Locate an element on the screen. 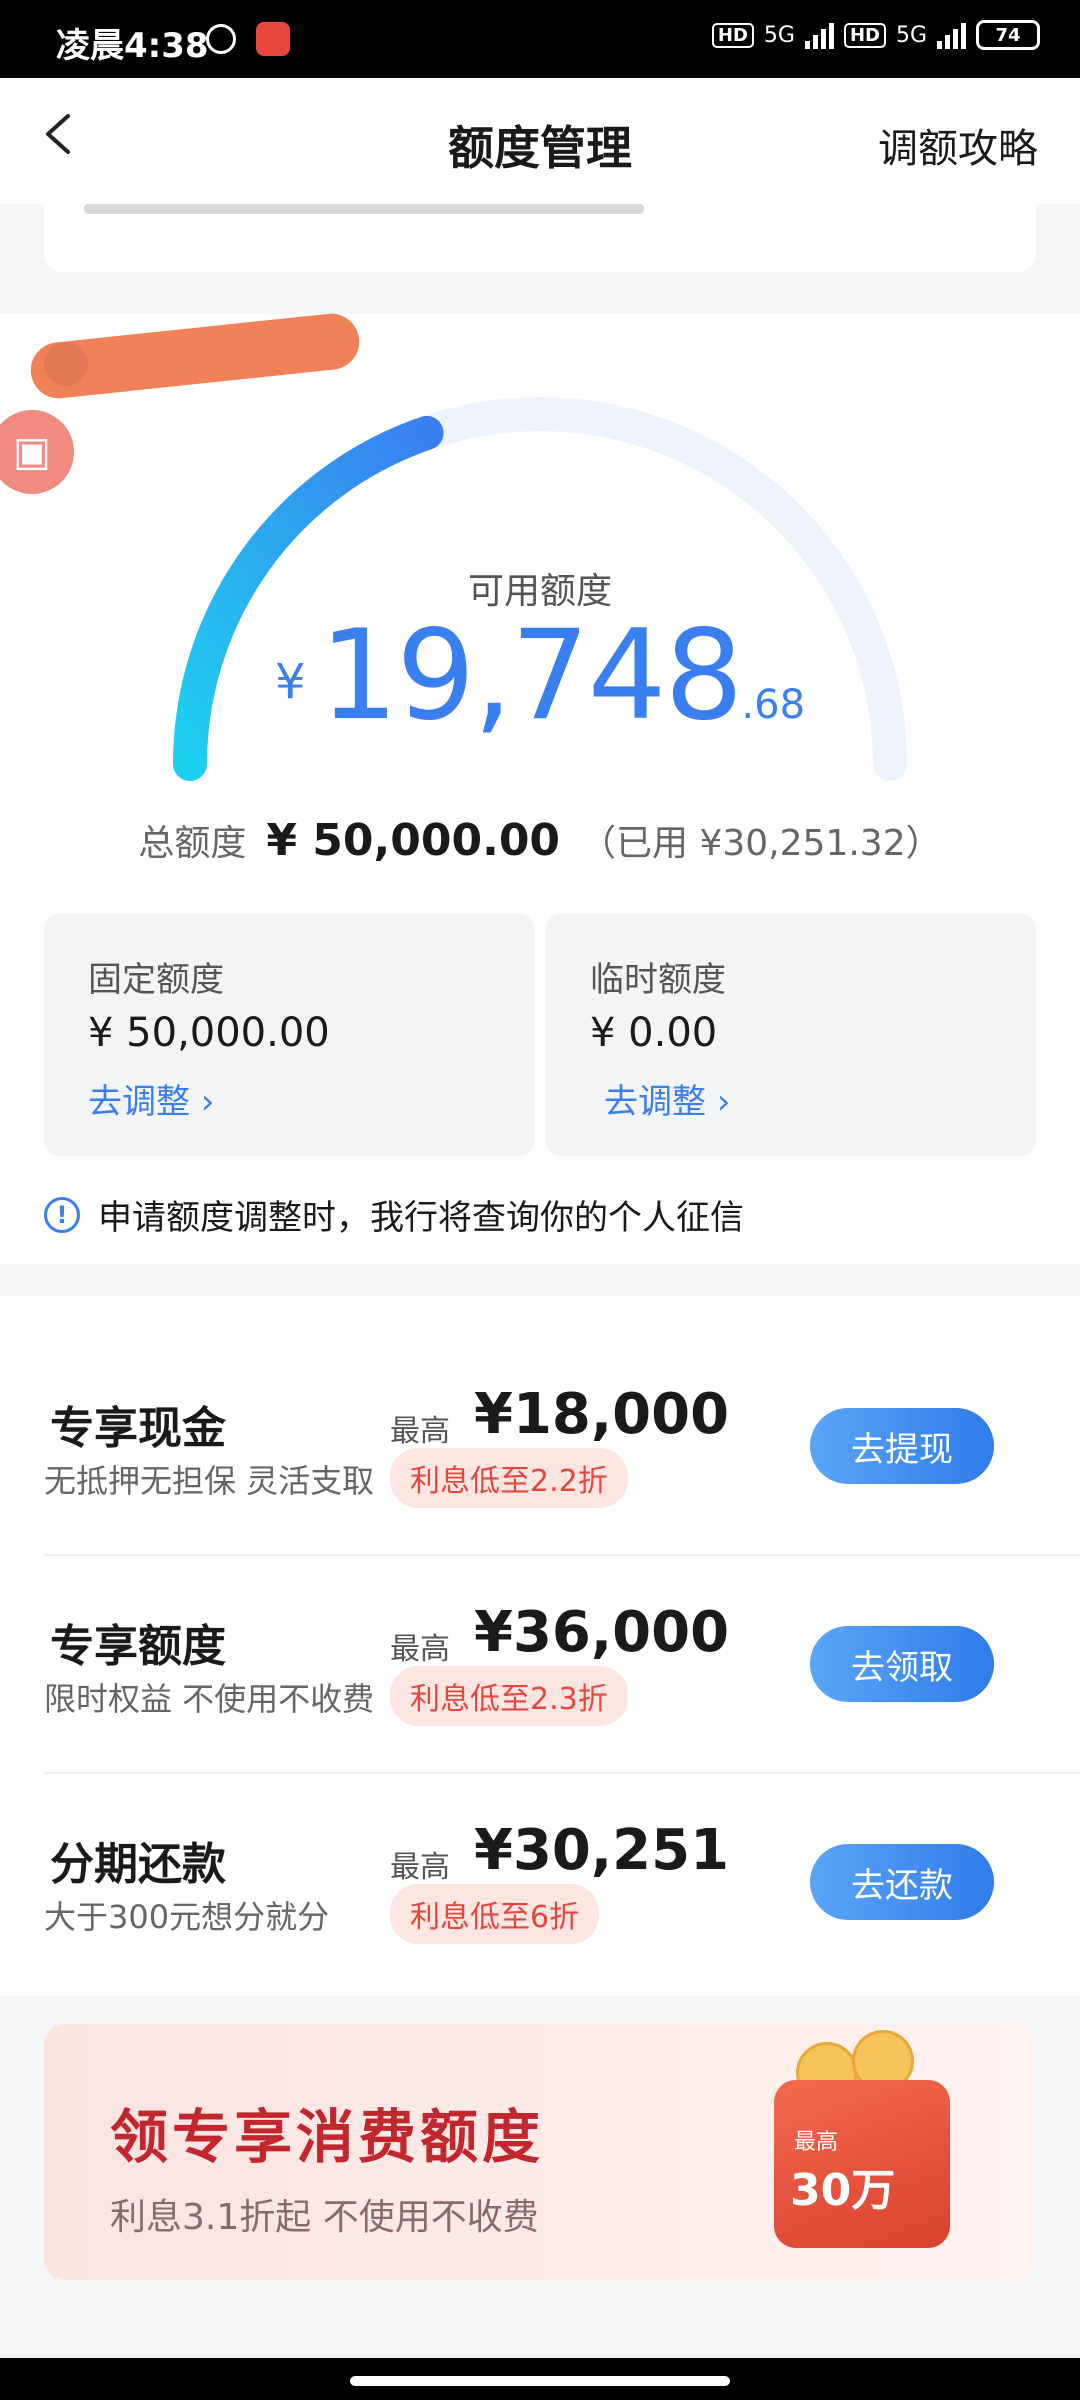 The height and width of the screenshot is (2400, 1080). consumer-credit-banner: 领专享消费额度 利息3.1折起 不使用不收费 最高 30万 is located at coordinates (540, 2152).